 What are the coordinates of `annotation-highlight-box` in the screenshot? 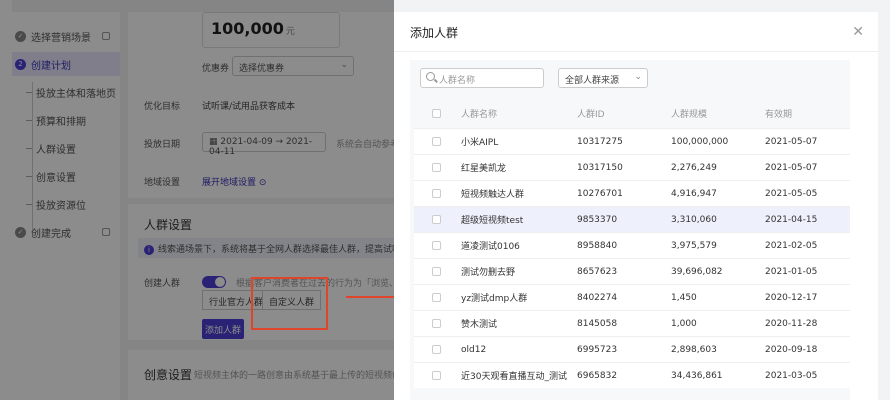 It's located at (289, 303).